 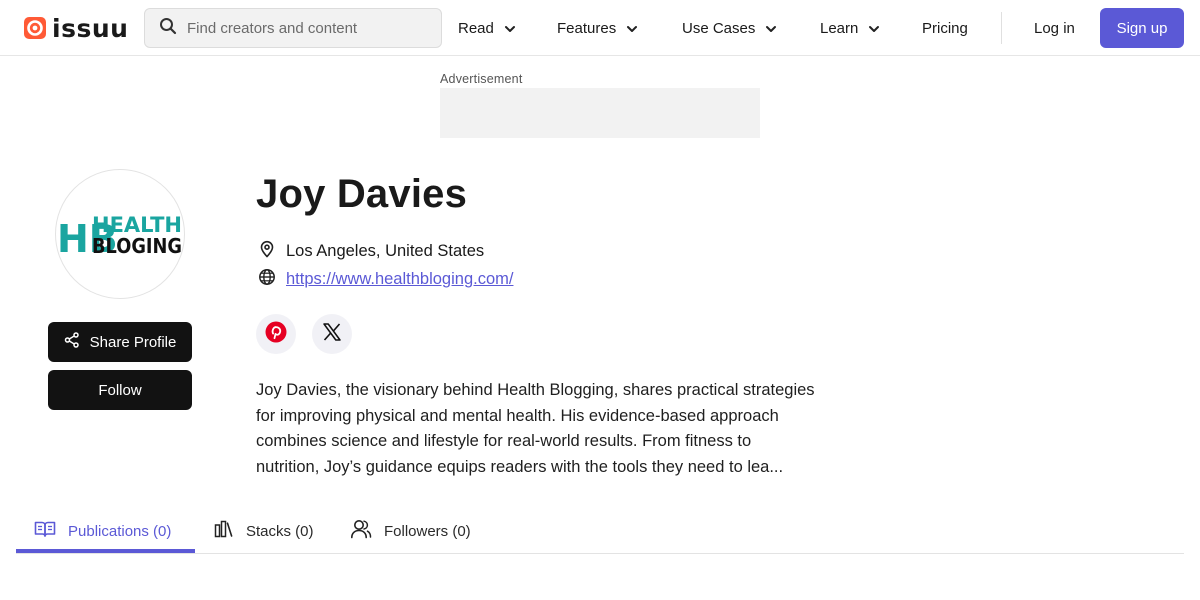 I want to click on nav-label: Pricing, so click(x=945, y=28).